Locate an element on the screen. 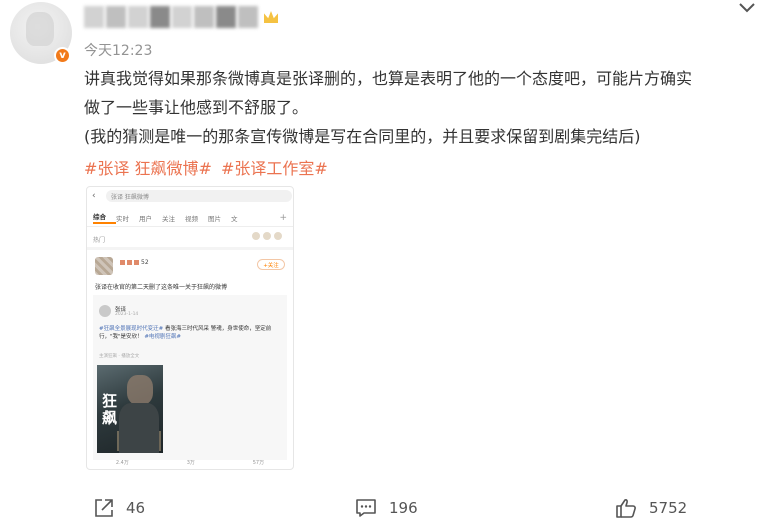 This screenshot has height=524, width=761. post-action-bar: 46 196 5752 is located at coordinates (380, 508).